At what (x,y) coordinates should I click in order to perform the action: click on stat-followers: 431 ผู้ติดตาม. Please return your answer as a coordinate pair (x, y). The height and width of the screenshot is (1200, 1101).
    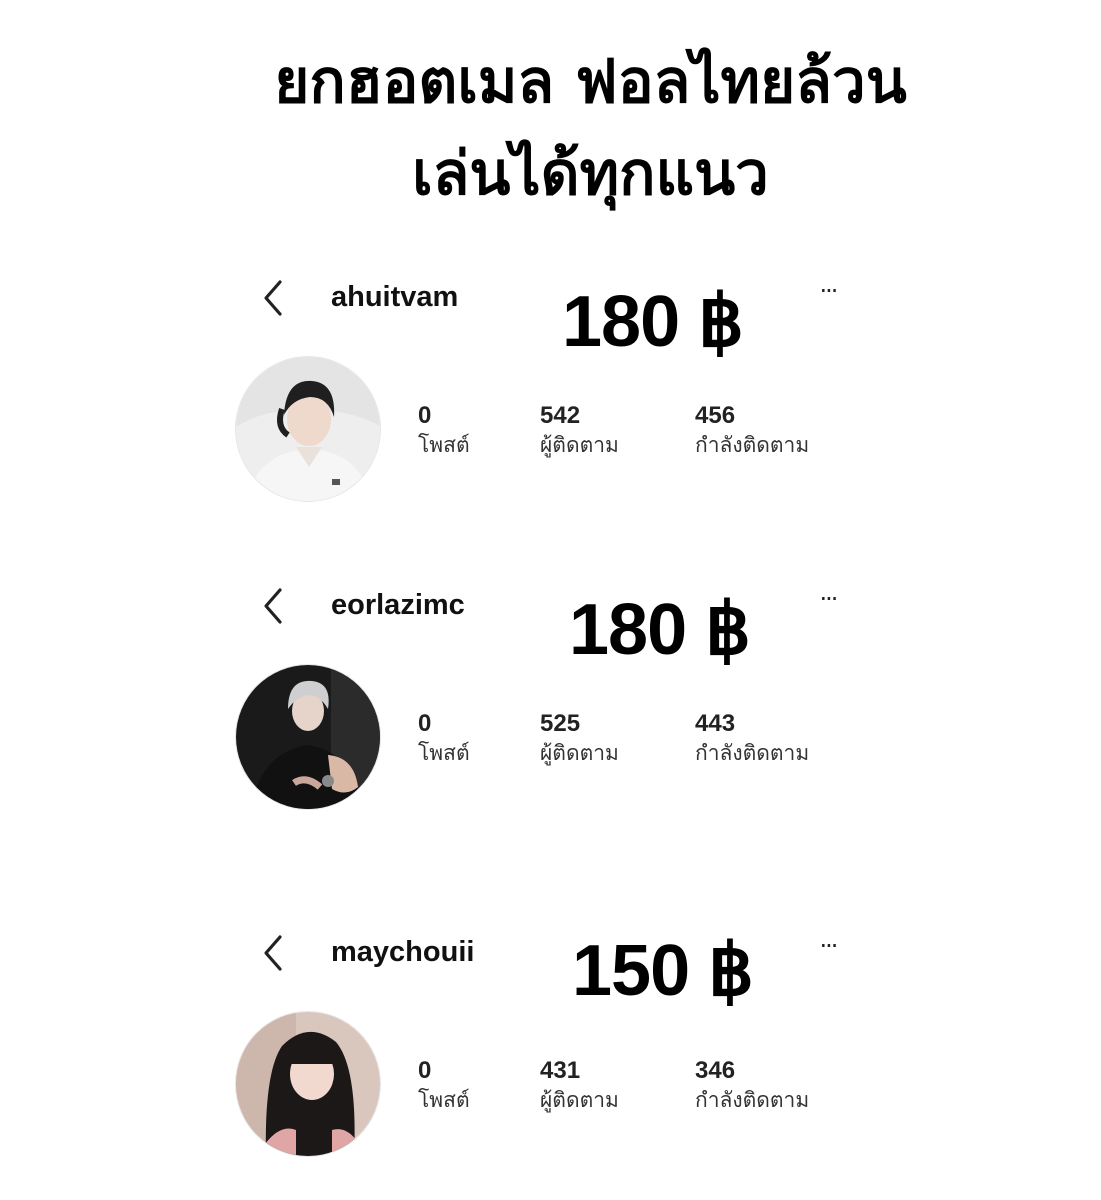
    Looking at the image, I should click on (579, 1086).